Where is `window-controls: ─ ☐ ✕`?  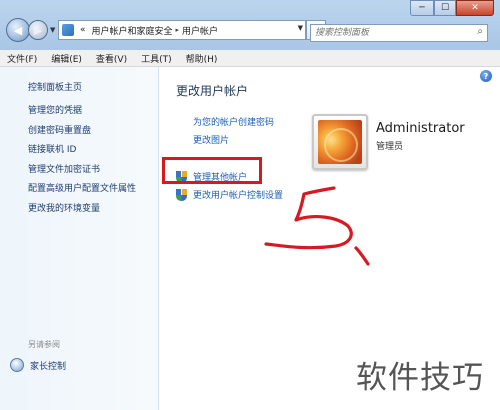 window-controls: ─ ☐ ✕ is located at coordinates (452, 8).